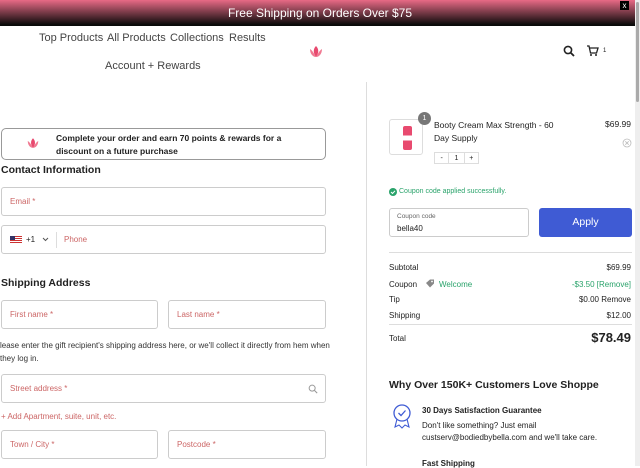  I want to click on postcode-placeholder: Postcode *, so click(196, 444).